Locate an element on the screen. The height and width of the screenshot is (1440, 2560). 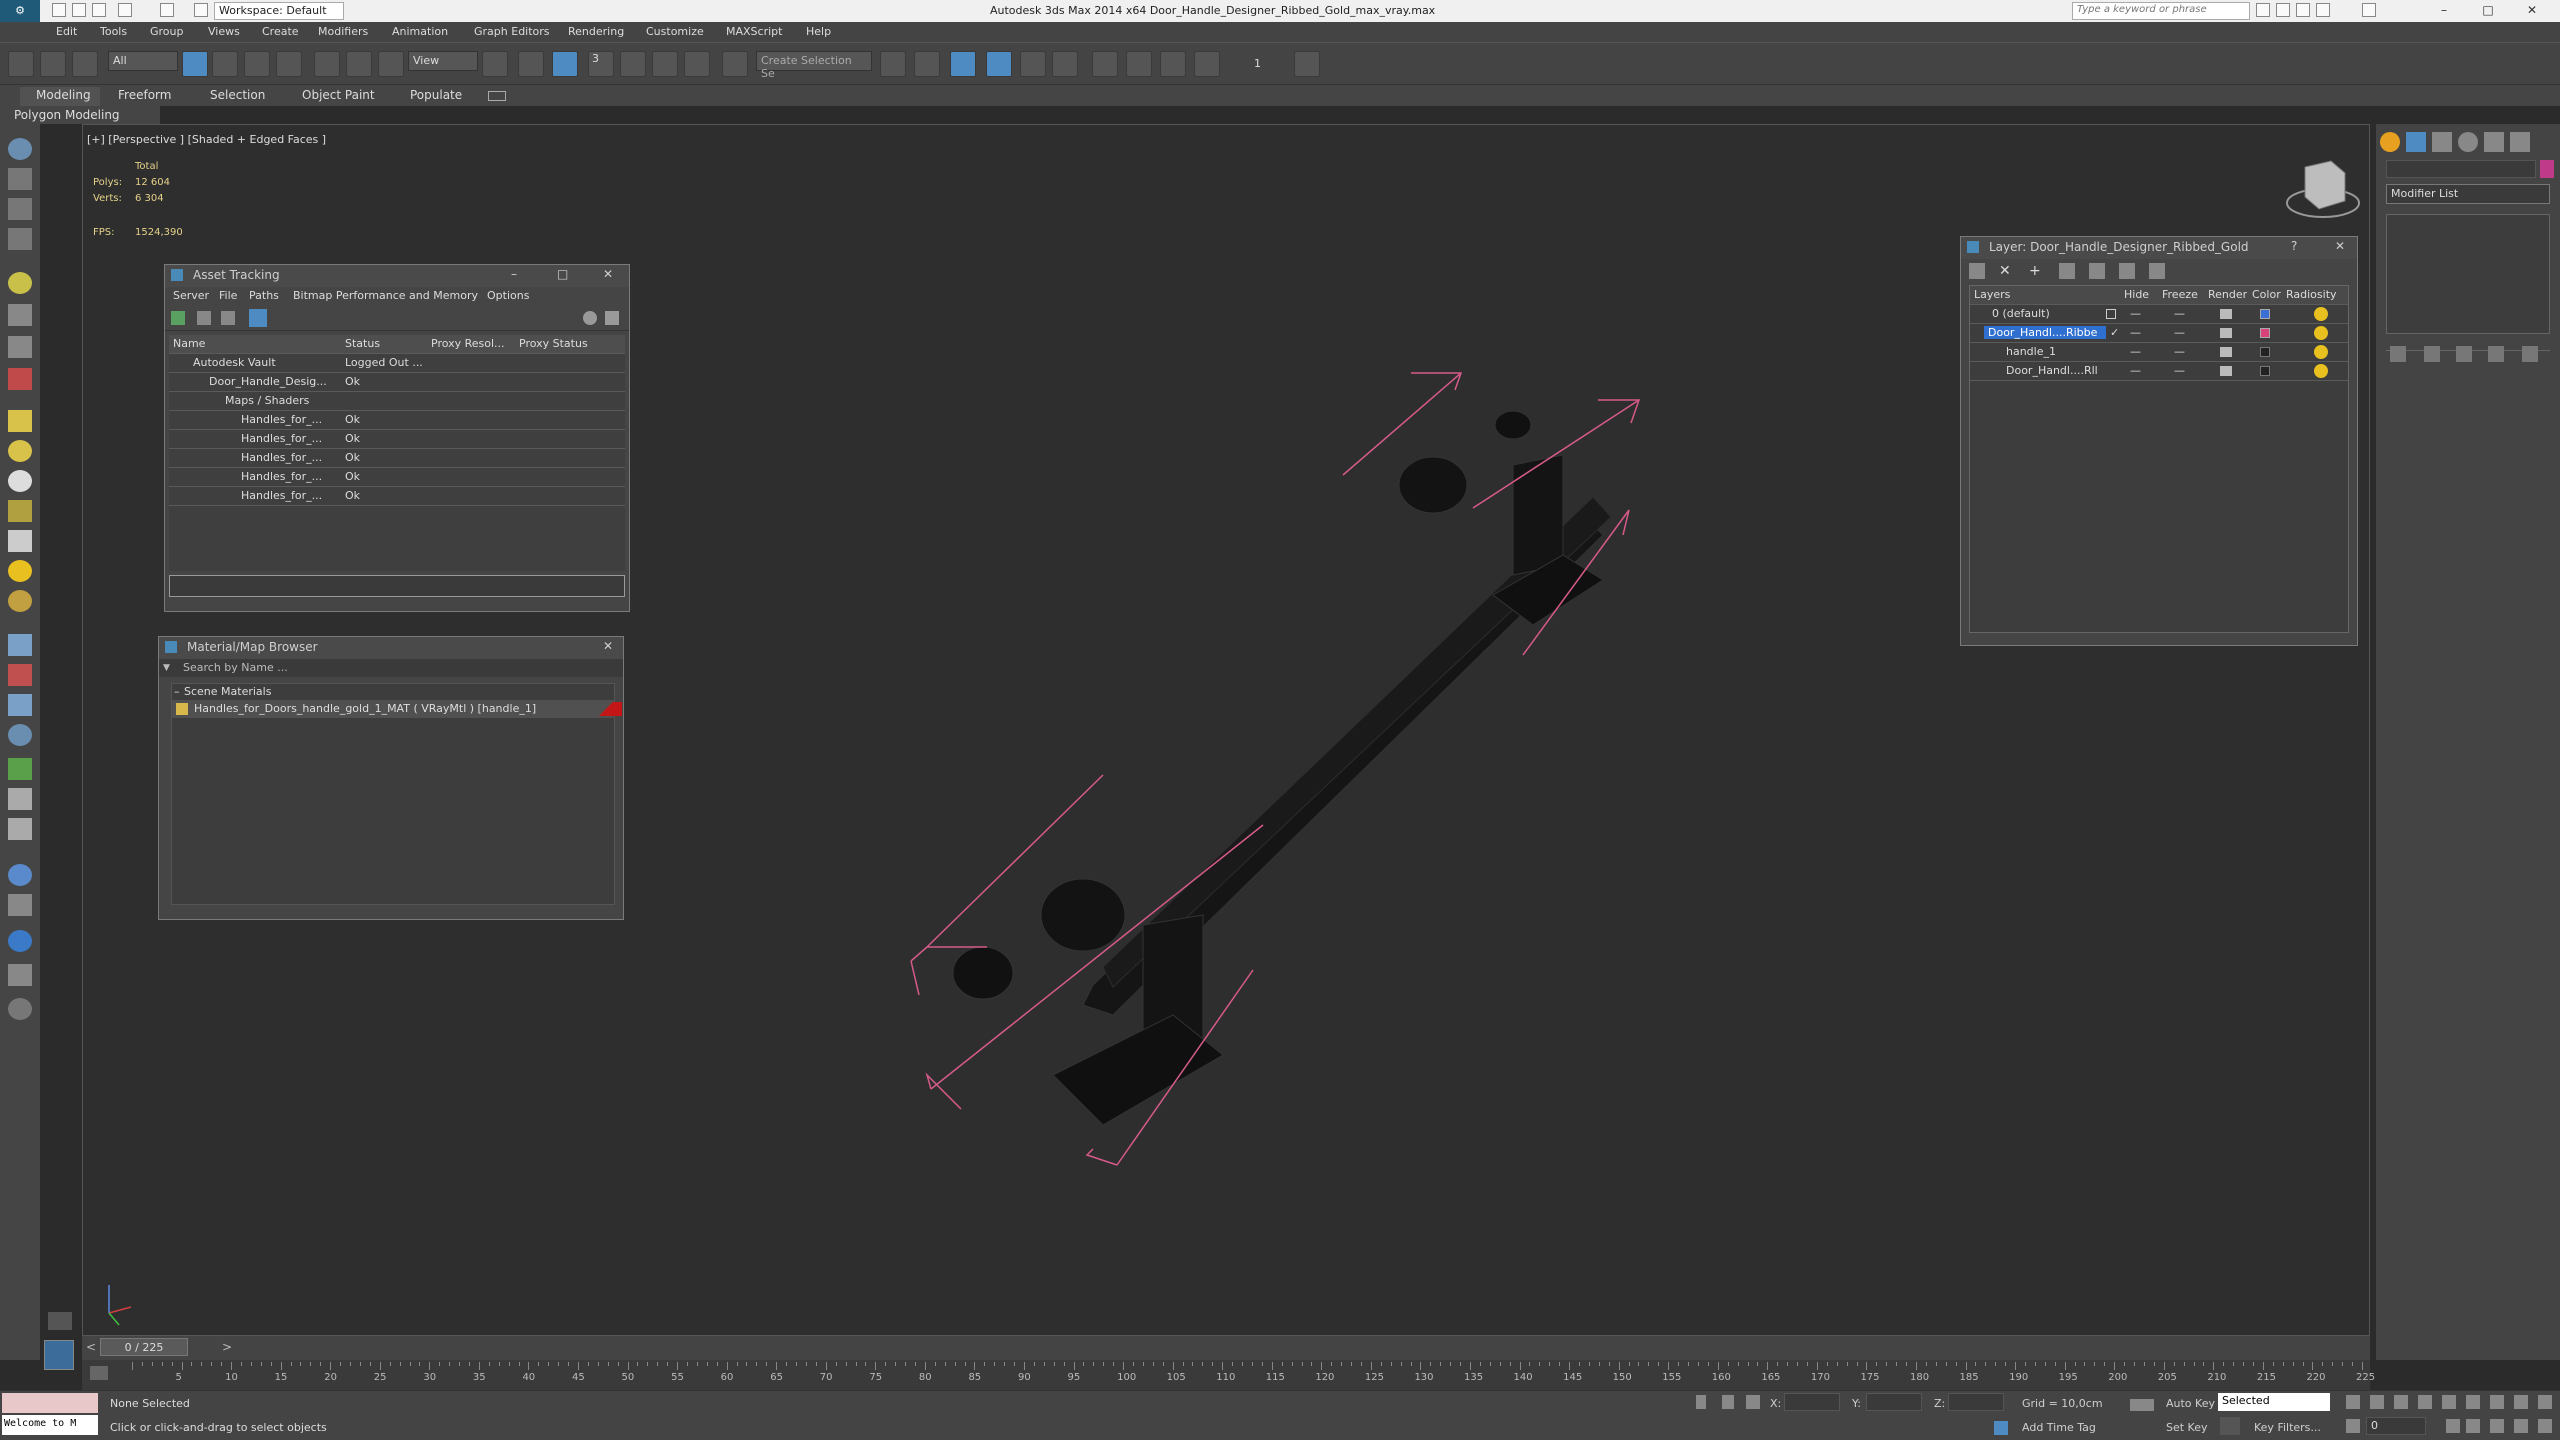
grid-helper-icon is located at coordinates (20, 645).